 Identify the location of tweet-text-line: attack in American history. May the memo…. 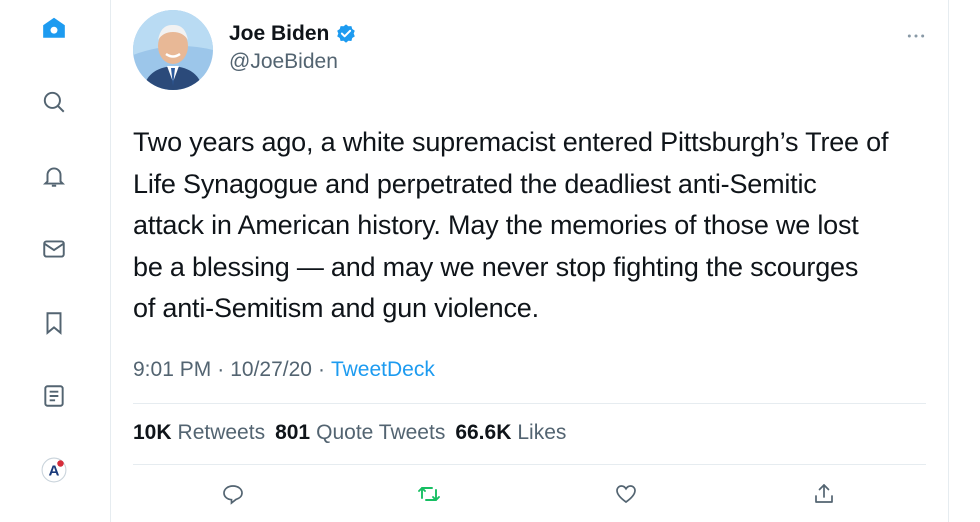
(496, 225).